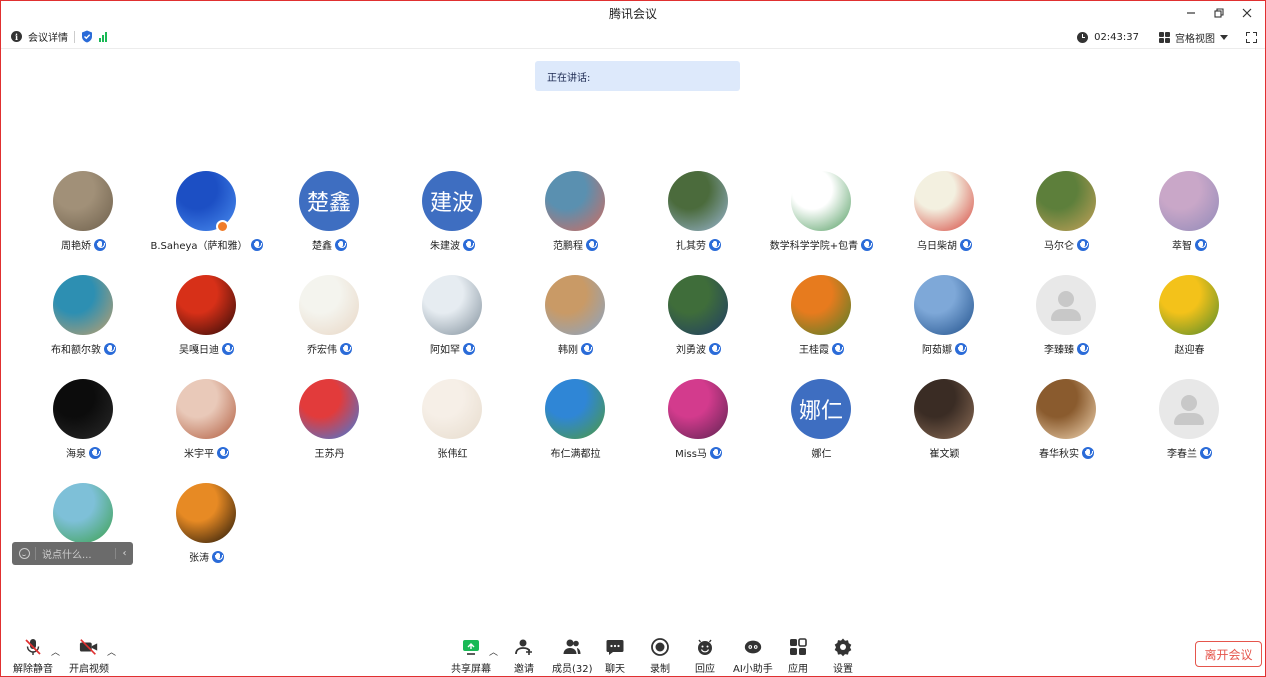 This screenshot has height=677, width=1266. I want to click on participant-tile: 刘勇波, so click(698, 325).